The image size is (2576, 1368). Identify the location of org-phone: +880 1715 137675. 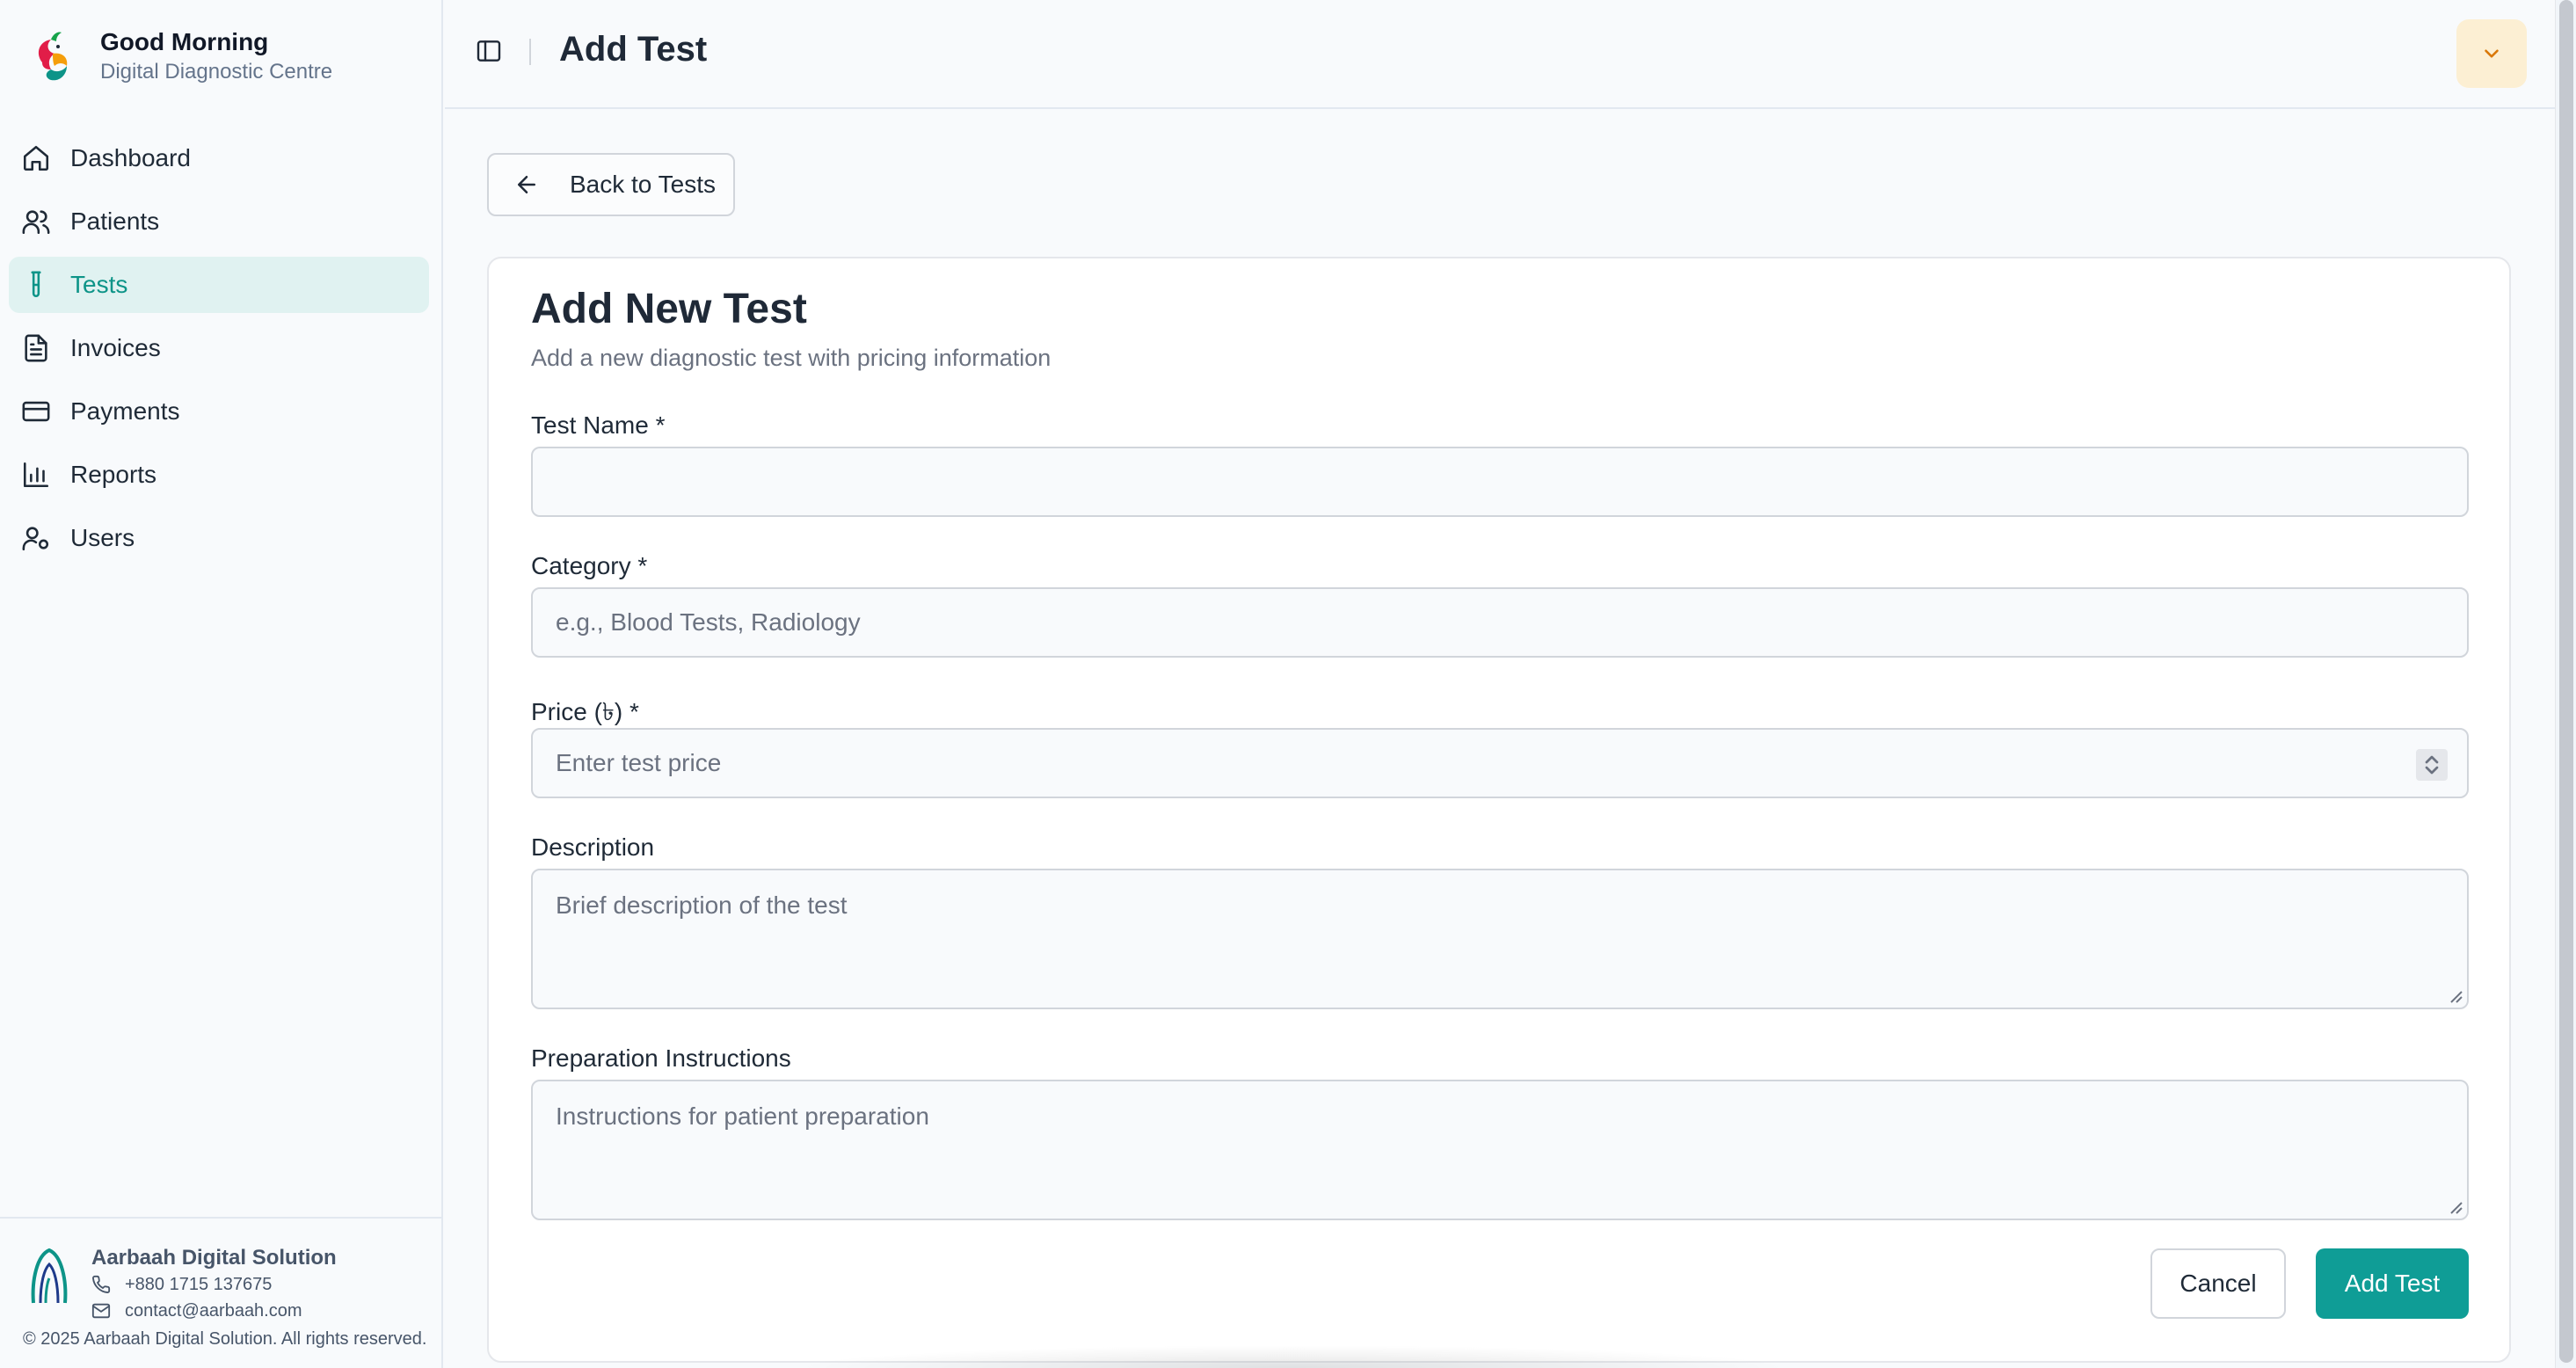
(214, 1284).